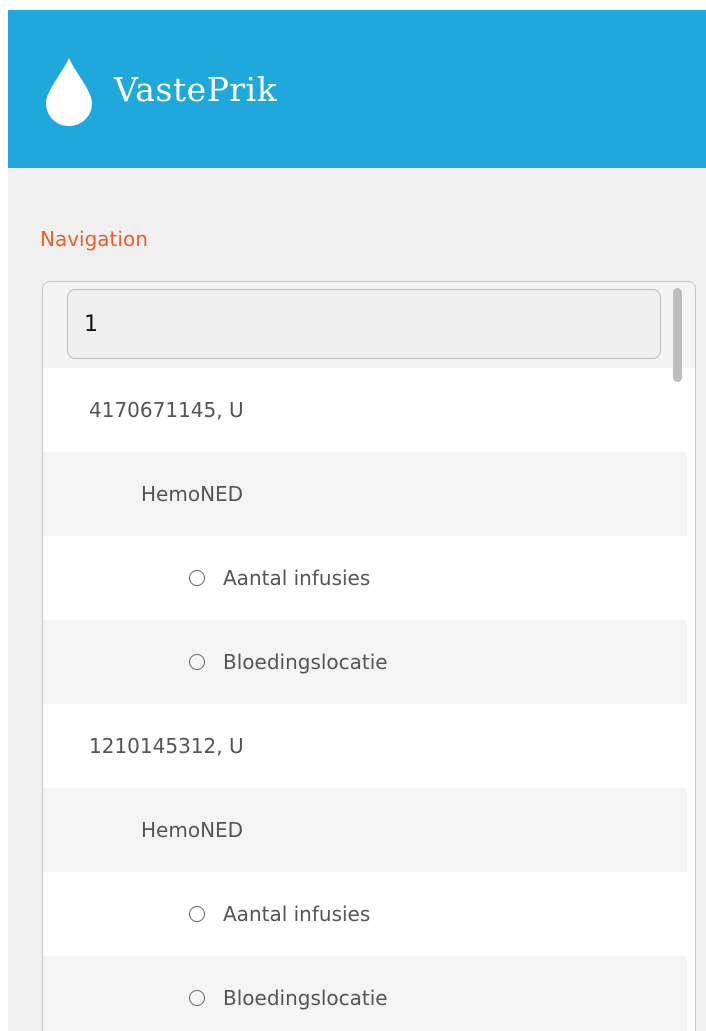  What do you see at coordinates (677, 335) in the screenshot?
I see `scrollbar-thumb` at bounding box center [677, 335].